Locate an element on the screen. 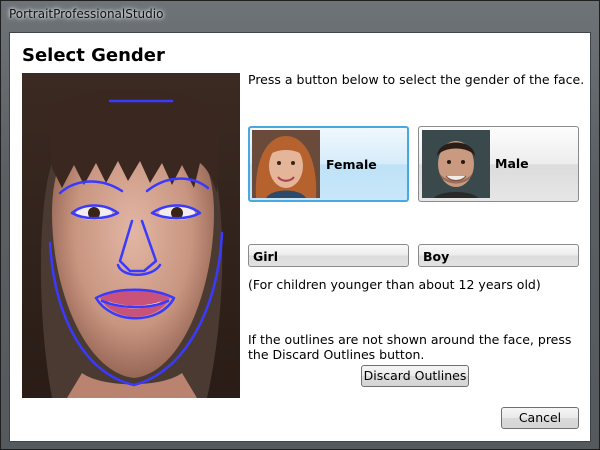 Image resolution: width=600 pixels, height=450 pixels. male-face-icon is located at coordinates (456, 164).